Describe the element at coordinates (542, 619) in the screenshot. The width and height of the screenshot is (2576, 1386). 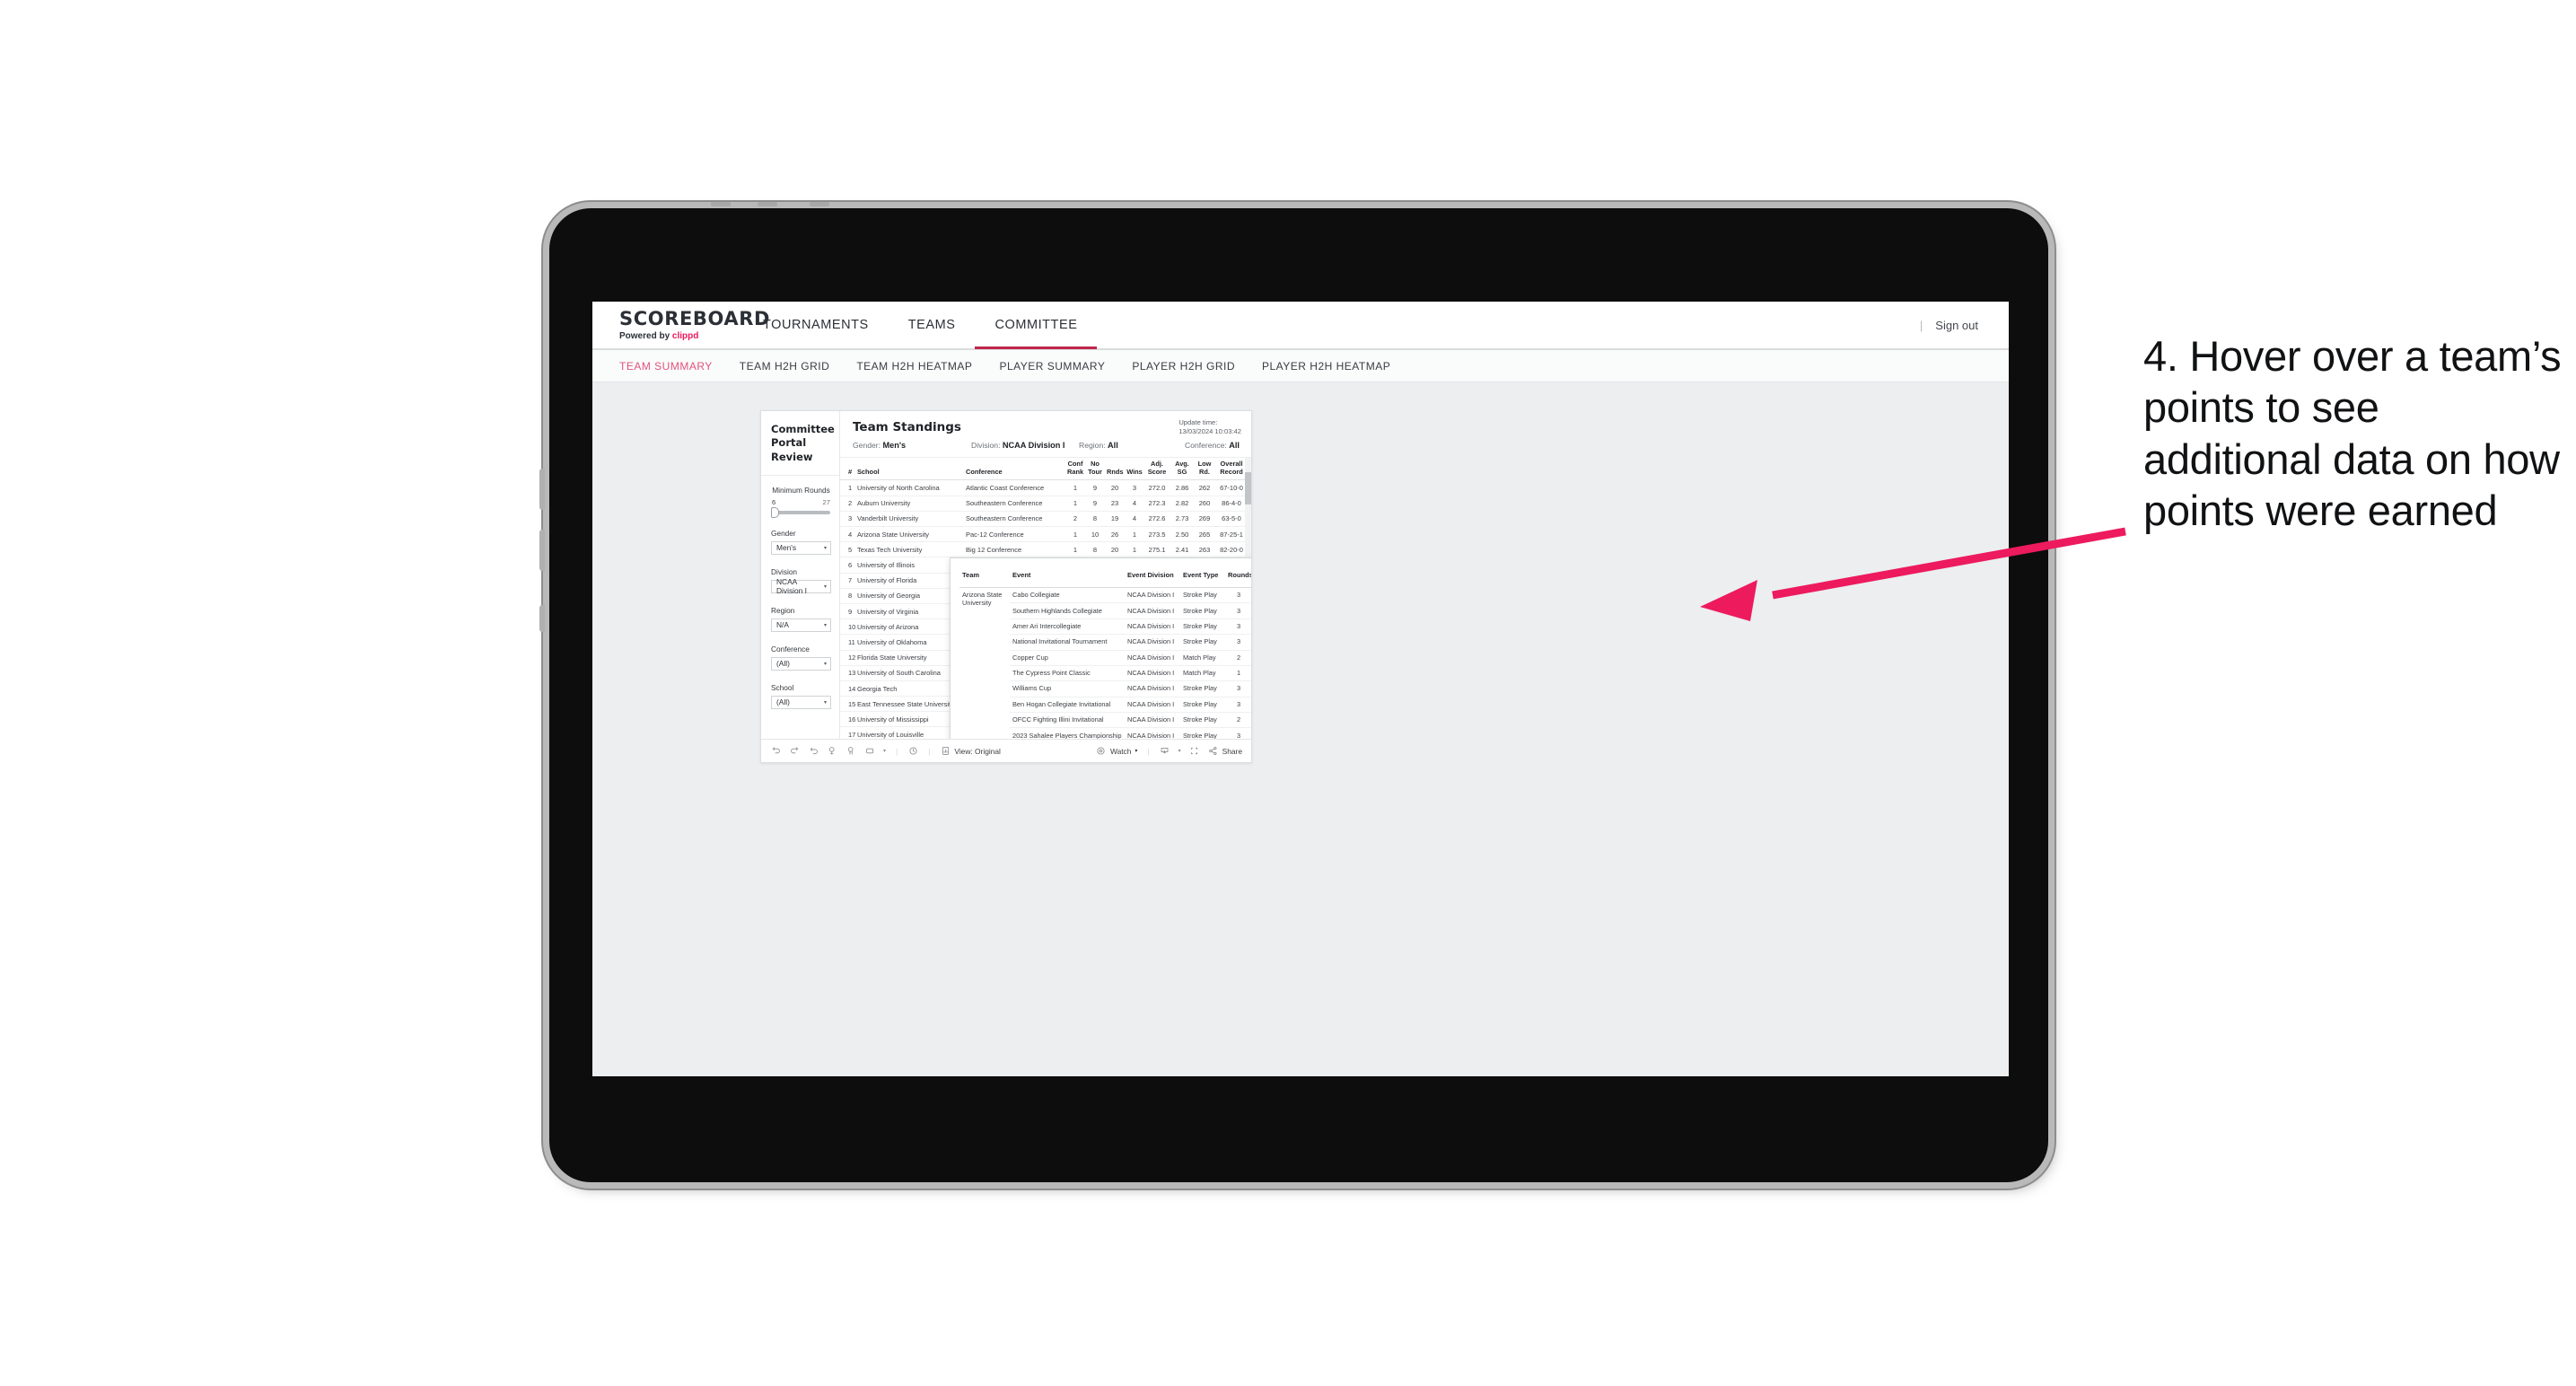
I see `tablet-power-button` at that location.